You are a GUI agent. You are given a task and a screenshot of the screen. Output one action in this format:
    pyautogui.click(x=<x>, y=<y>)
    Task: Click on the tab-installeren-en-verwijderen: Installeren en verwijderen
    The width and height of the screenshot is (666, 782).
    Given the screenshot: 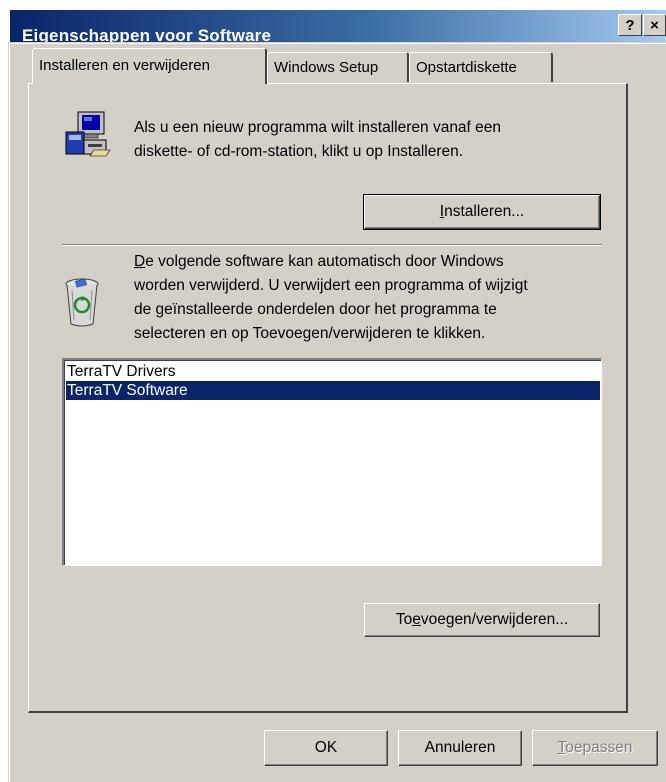 What is the action you would take?
    pyautogui.click(x=149, y=66)
    